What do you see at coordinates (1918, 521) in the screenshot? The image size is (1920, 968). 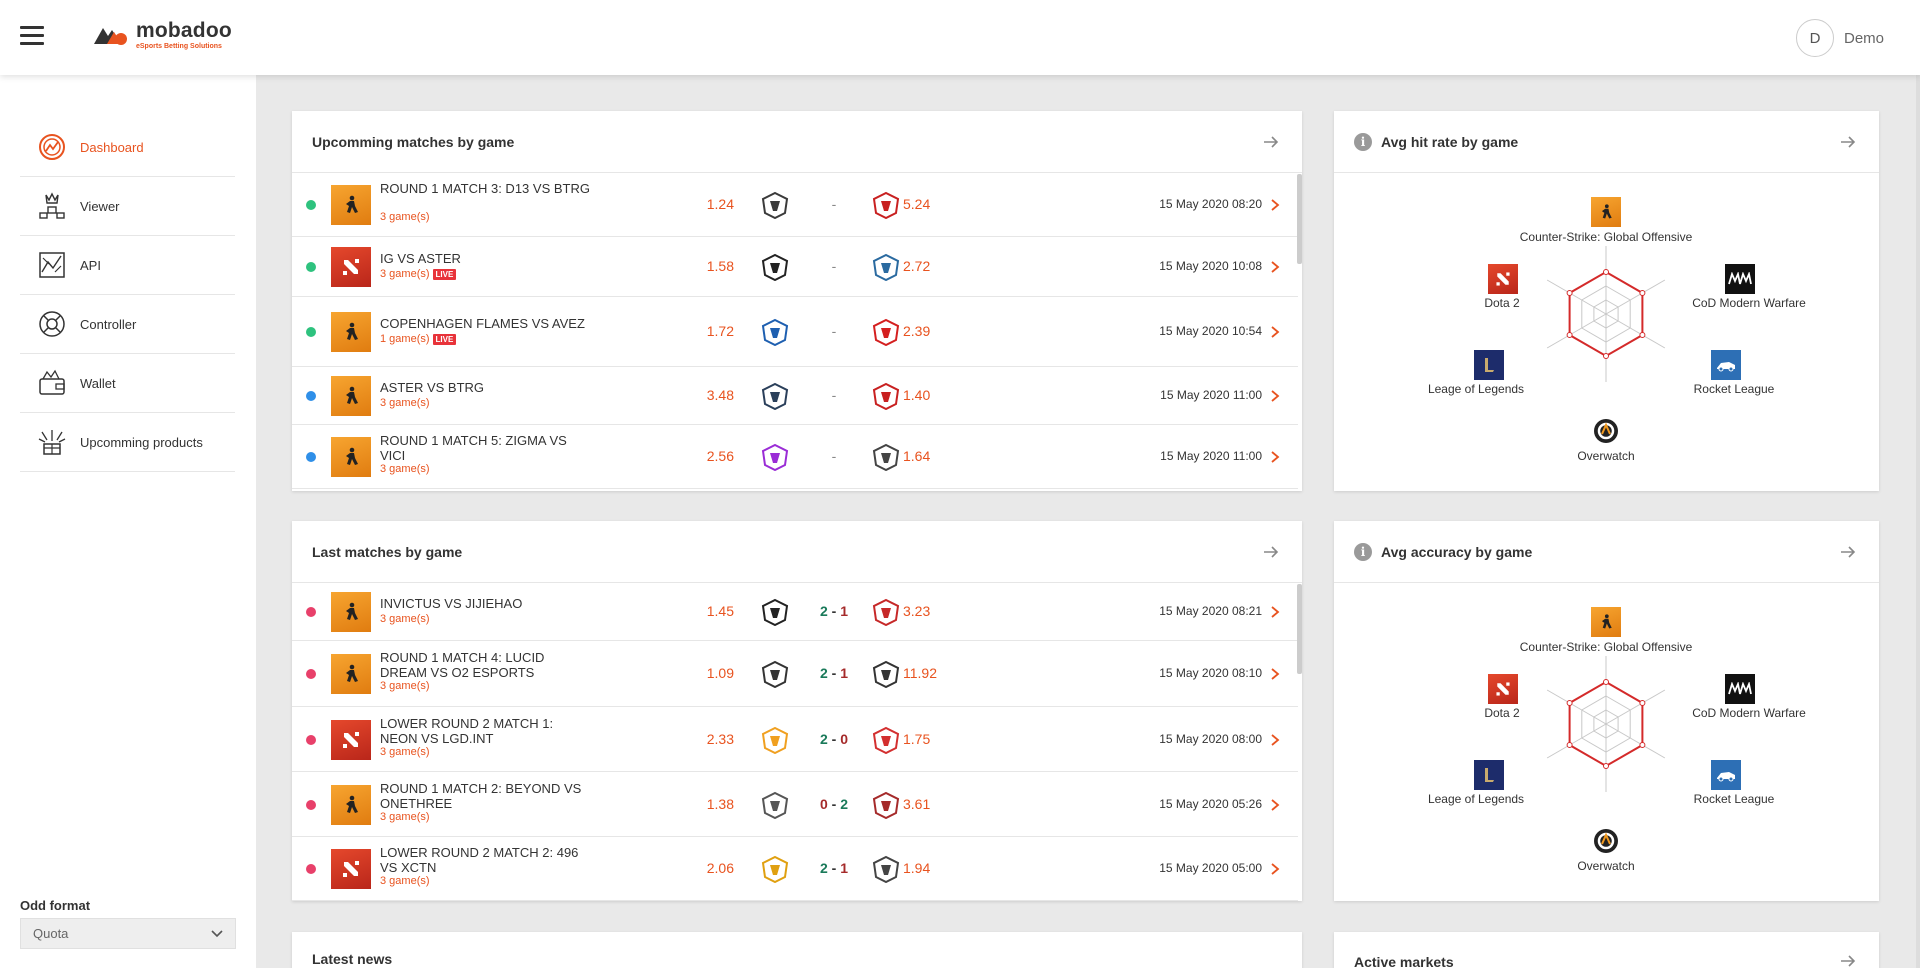 I see `page-scrollbar` at bounding box center [1918, 521].